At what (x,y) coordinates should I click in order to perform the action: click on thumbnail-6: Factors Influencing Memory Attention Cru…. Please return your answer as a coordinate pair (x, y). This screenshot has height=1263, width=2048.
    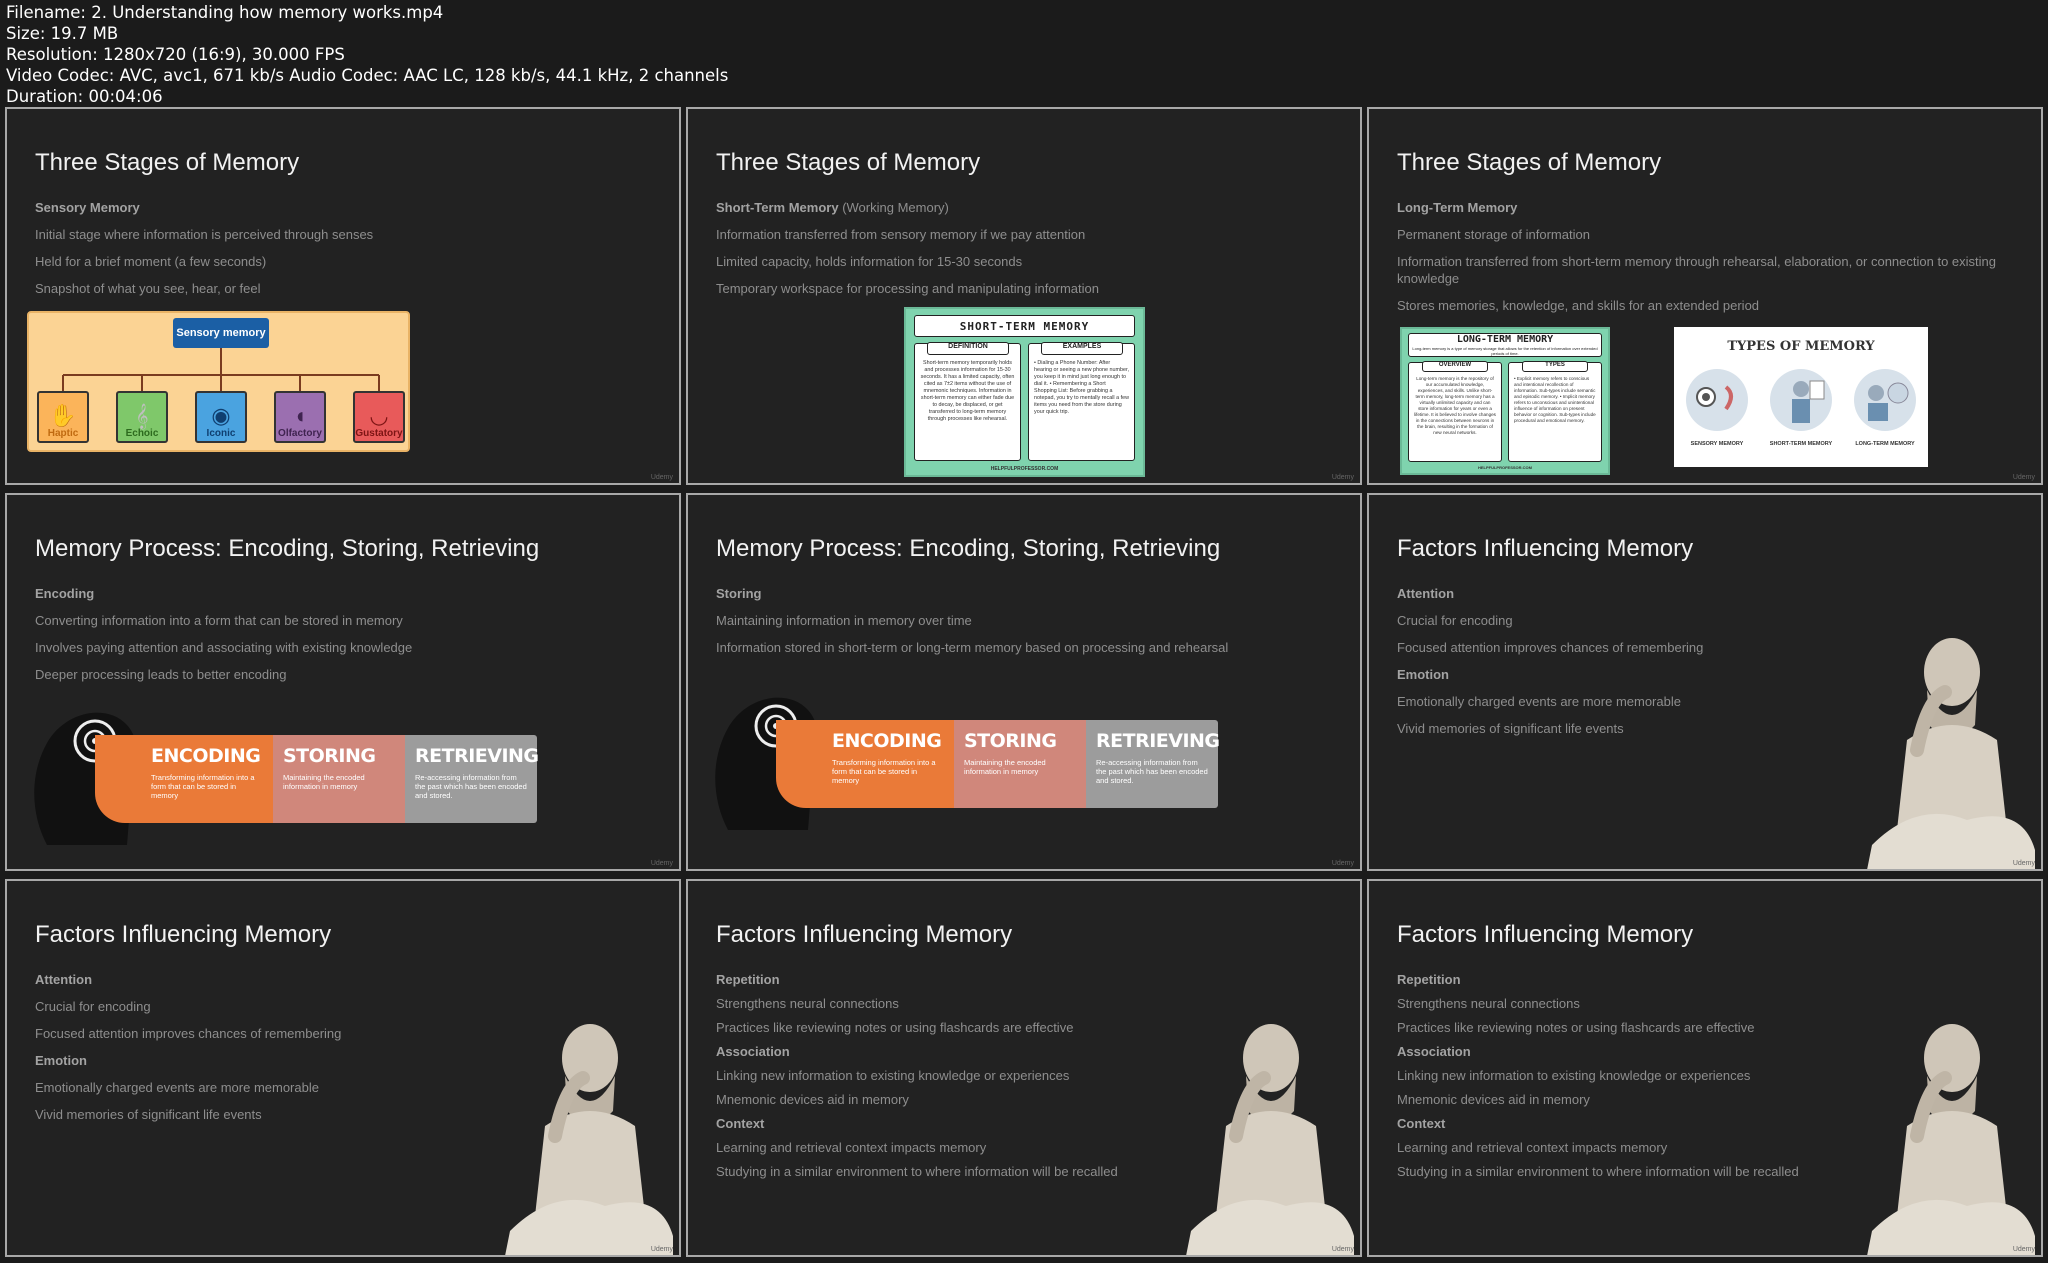
    Looking at the image, I should click on (1705, 682).